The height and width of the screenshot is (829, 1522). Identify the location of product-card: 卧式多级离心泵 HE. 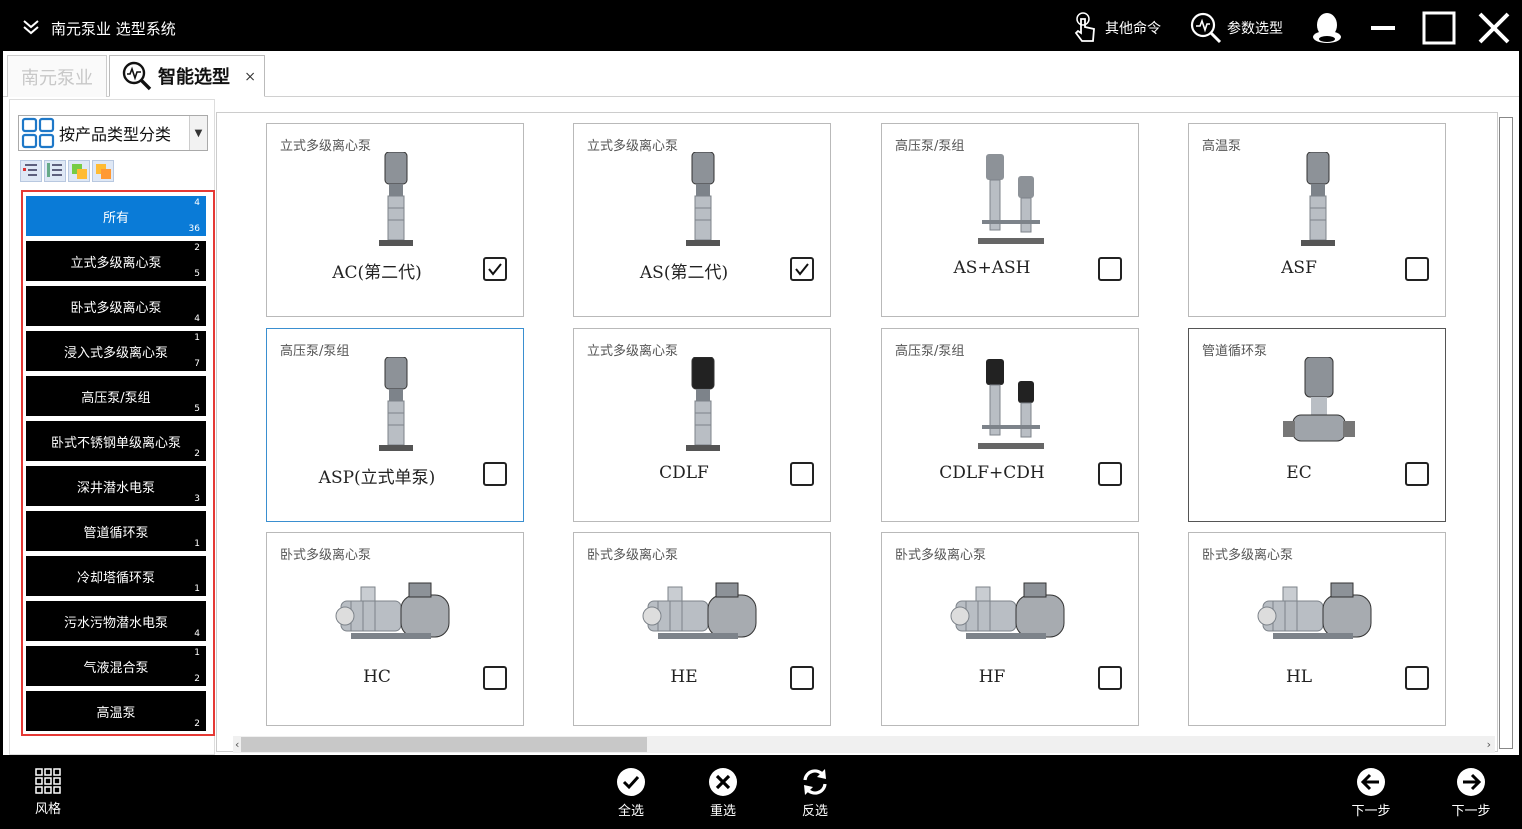
(702, 629).